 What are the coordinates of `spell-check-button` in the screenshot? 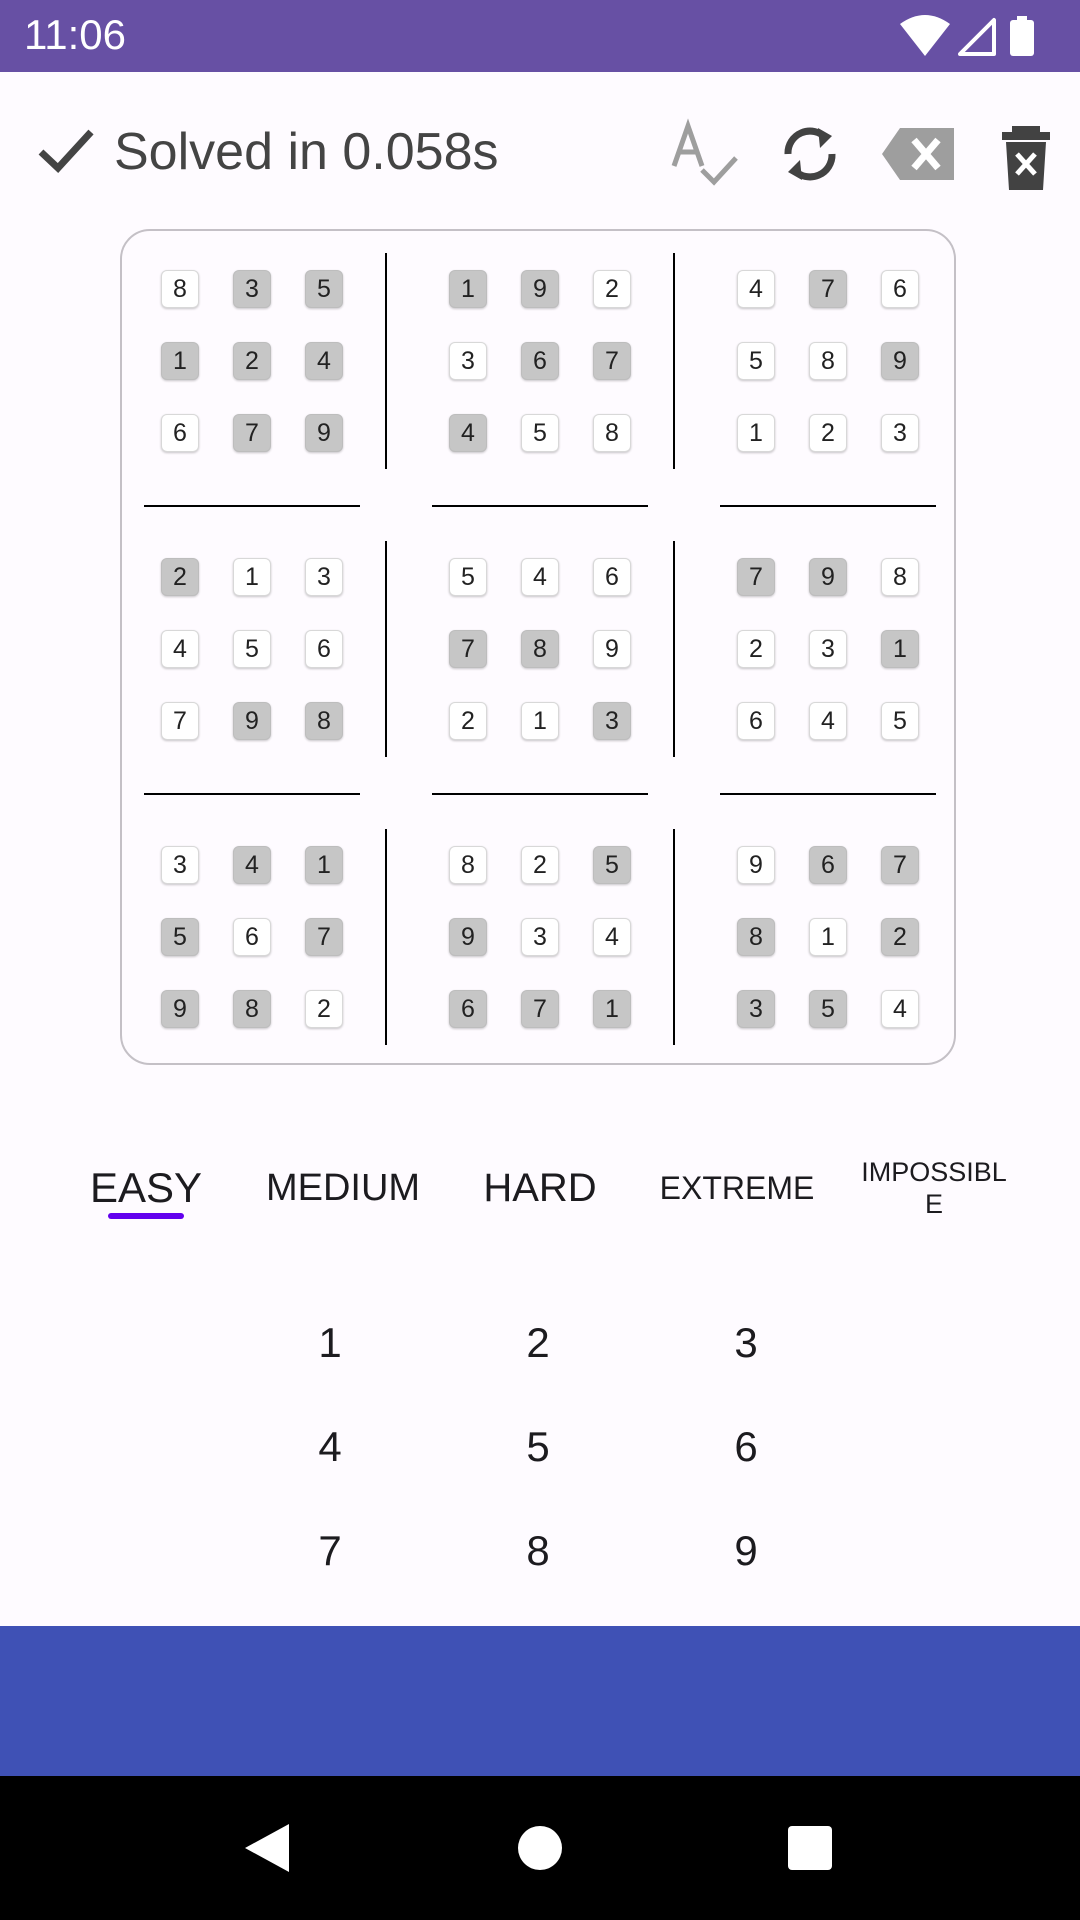 It's located at (704, 154).